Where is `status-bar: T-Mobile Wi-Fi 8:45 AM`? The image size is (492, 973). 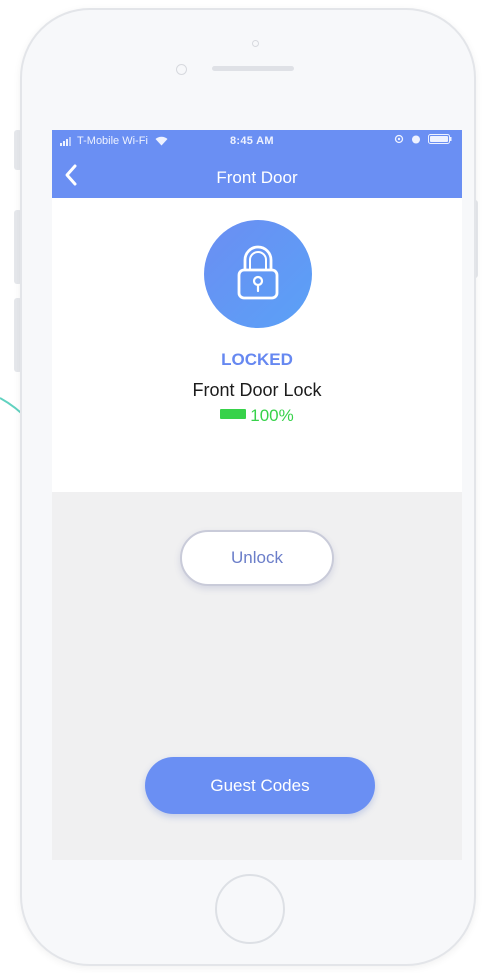 status-bar: T-Mobile Wi-Fi 8:45 AM is located at coordinates (257, 141).